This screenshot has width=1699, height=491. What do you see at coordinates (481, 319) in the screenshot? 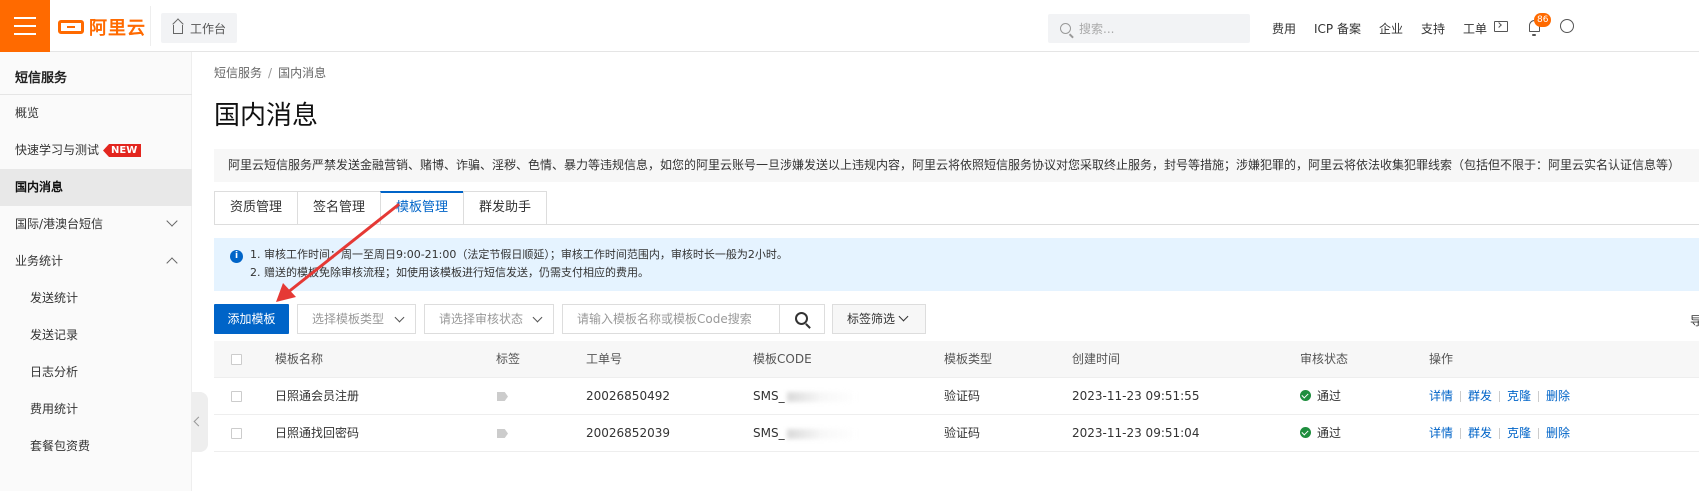
I see `review-status-placeholder: 请选择审核状态` at bounding box center [481, 319].